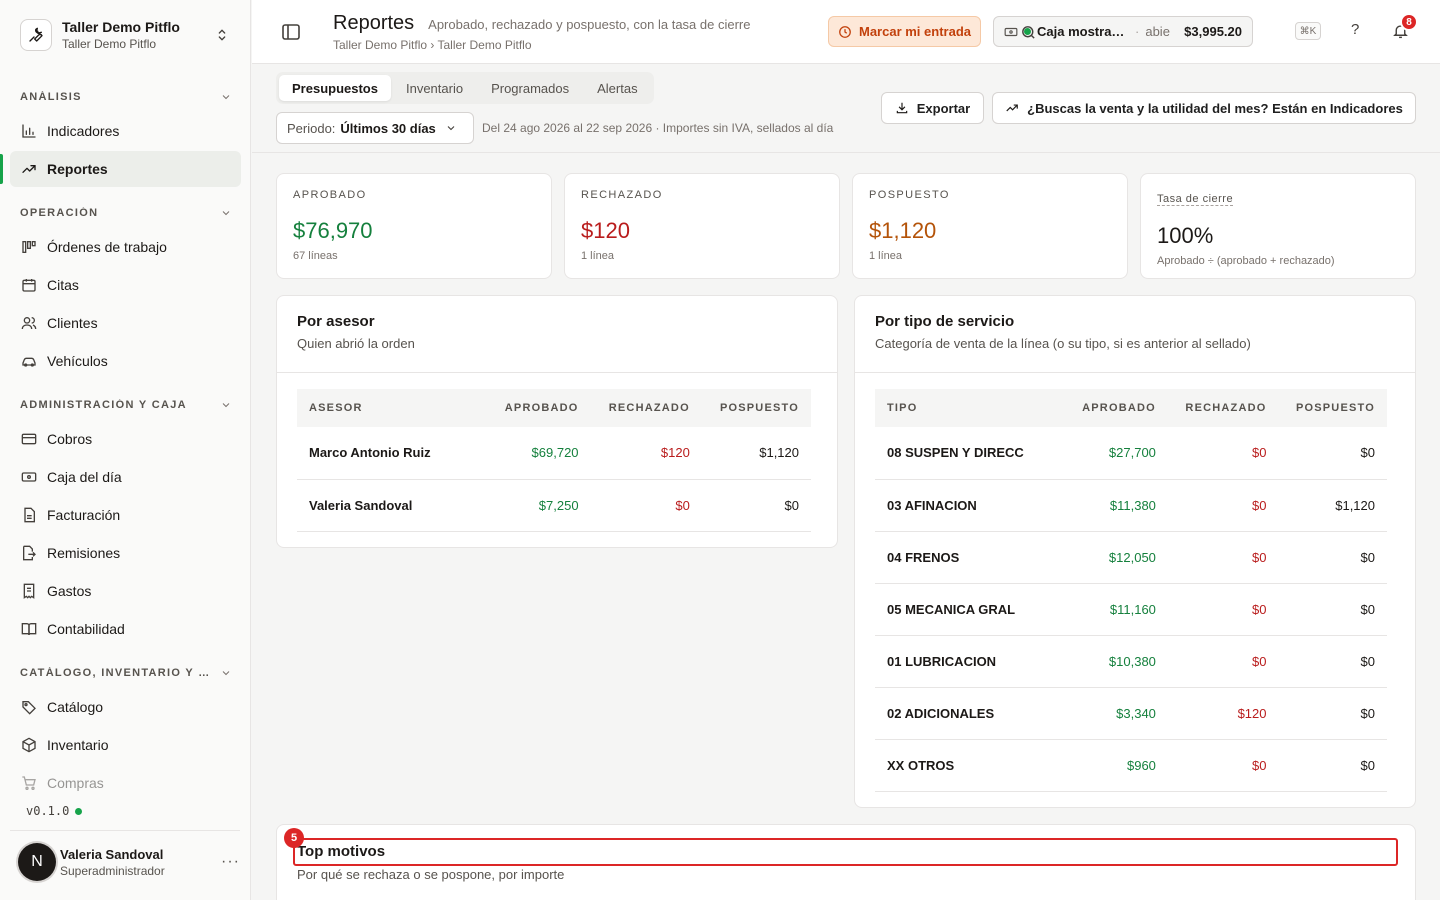 The width and height of the screenshot is (1440, 900). I want to click on wrench-icon, so click(36, 35).